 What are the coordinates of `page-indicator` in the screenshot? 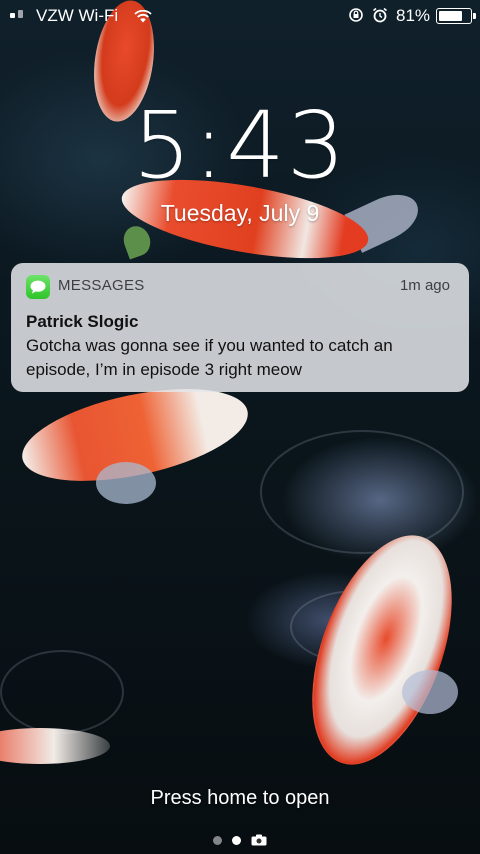 It's located at (240, 840).